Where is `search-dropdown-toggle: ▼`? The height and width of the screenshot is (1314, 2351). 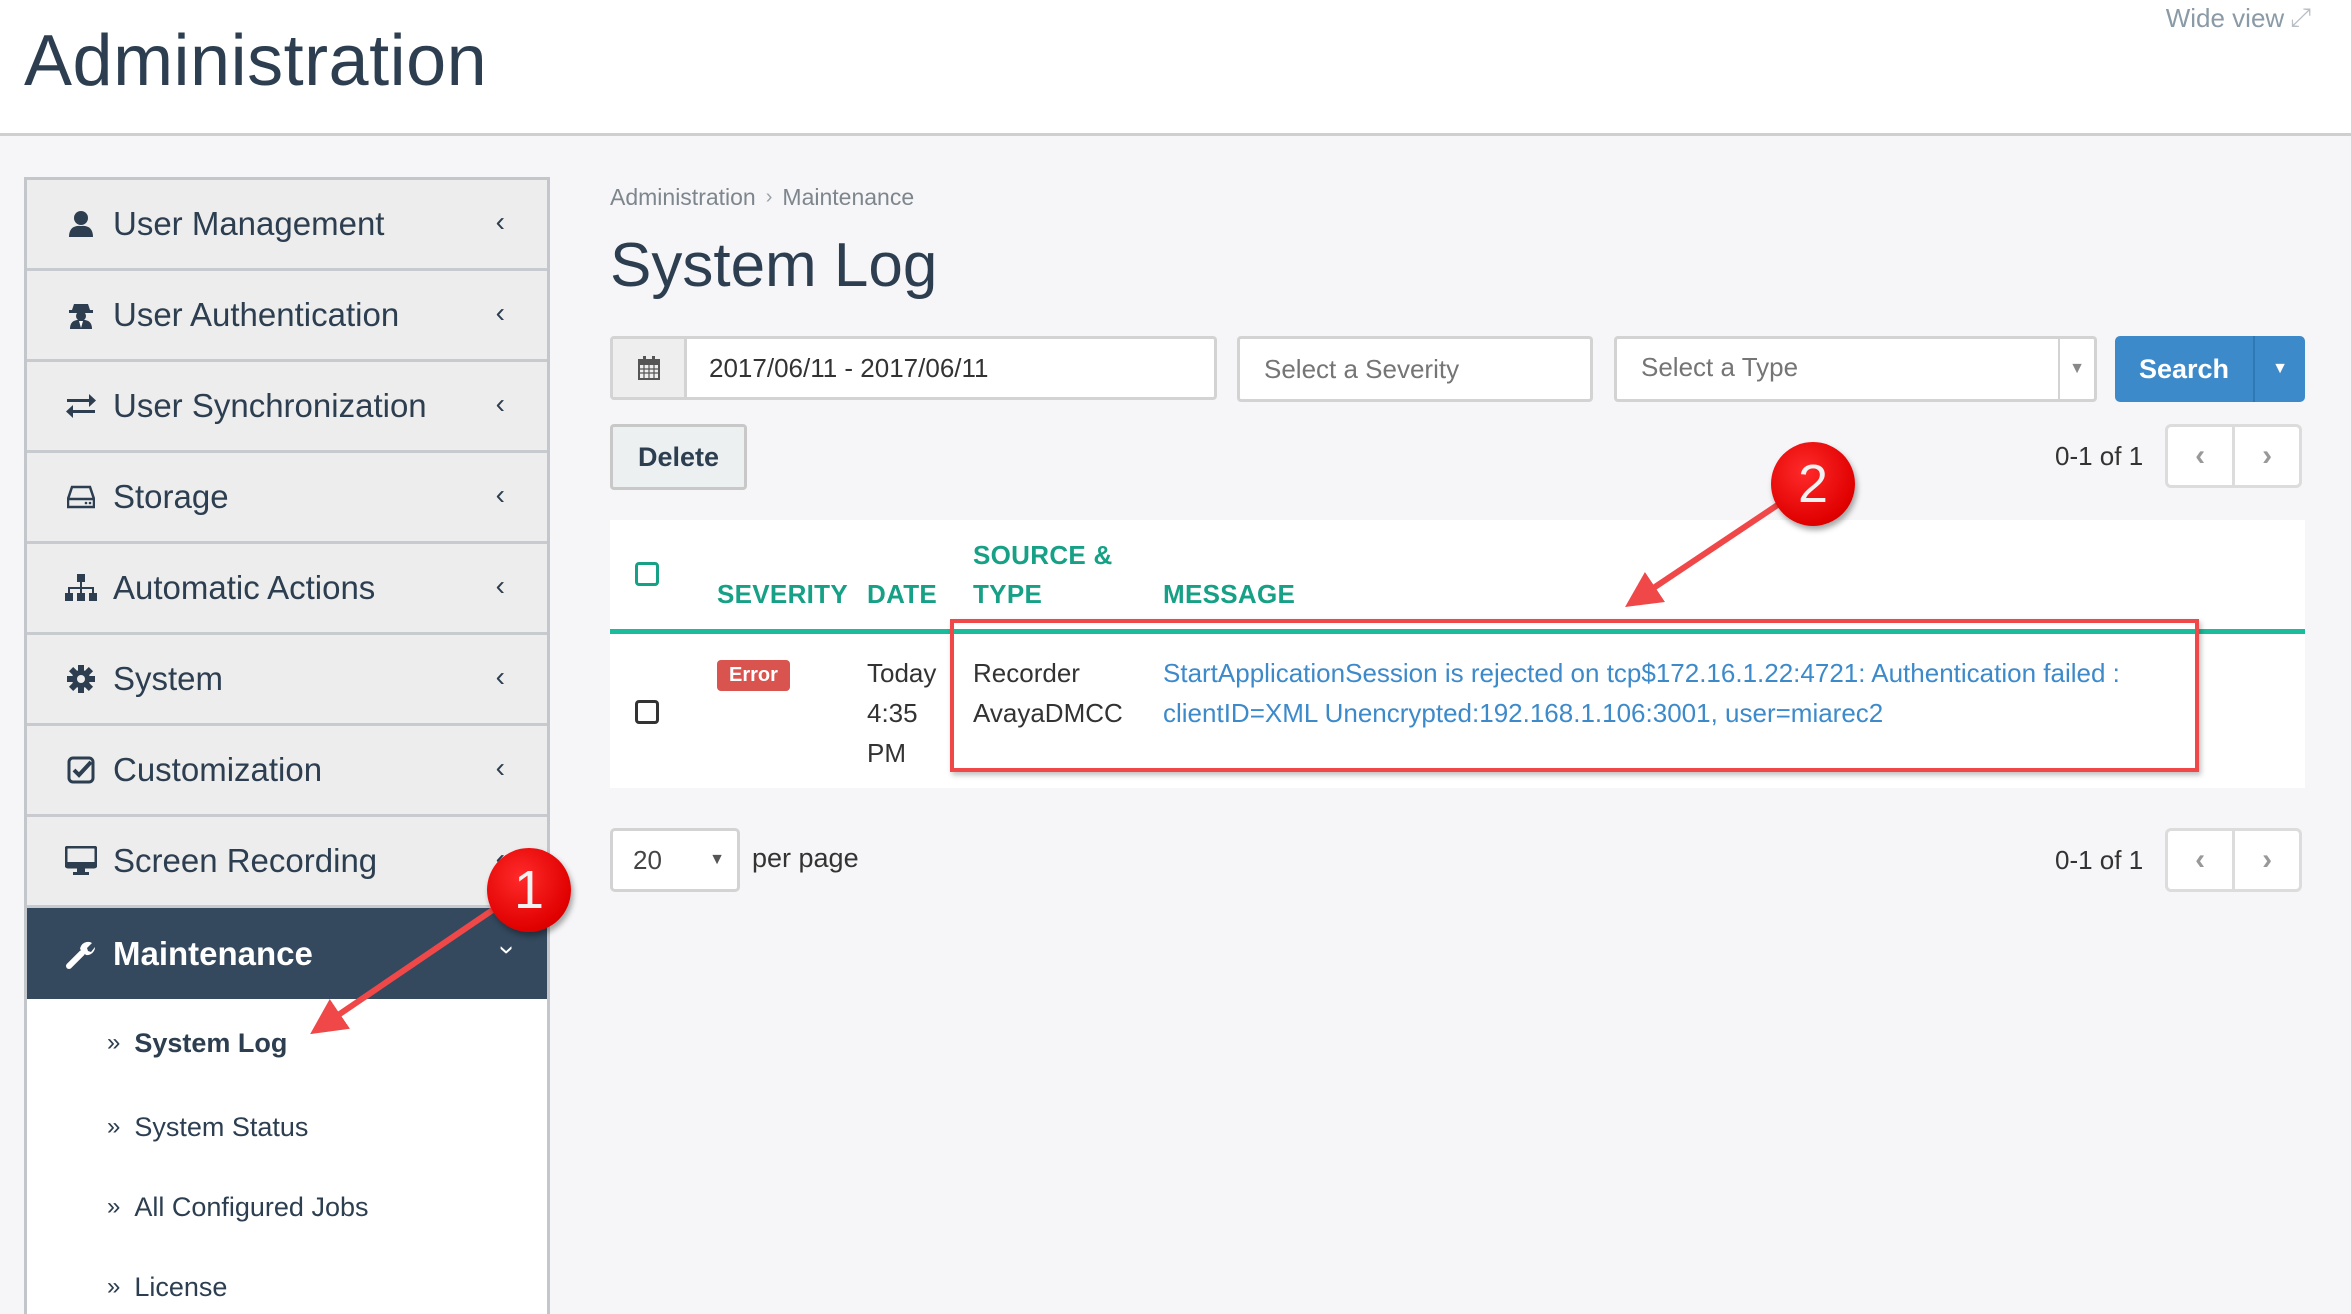 search-dropdown-toggle: ▼ is located at coordinates (2279, 369).